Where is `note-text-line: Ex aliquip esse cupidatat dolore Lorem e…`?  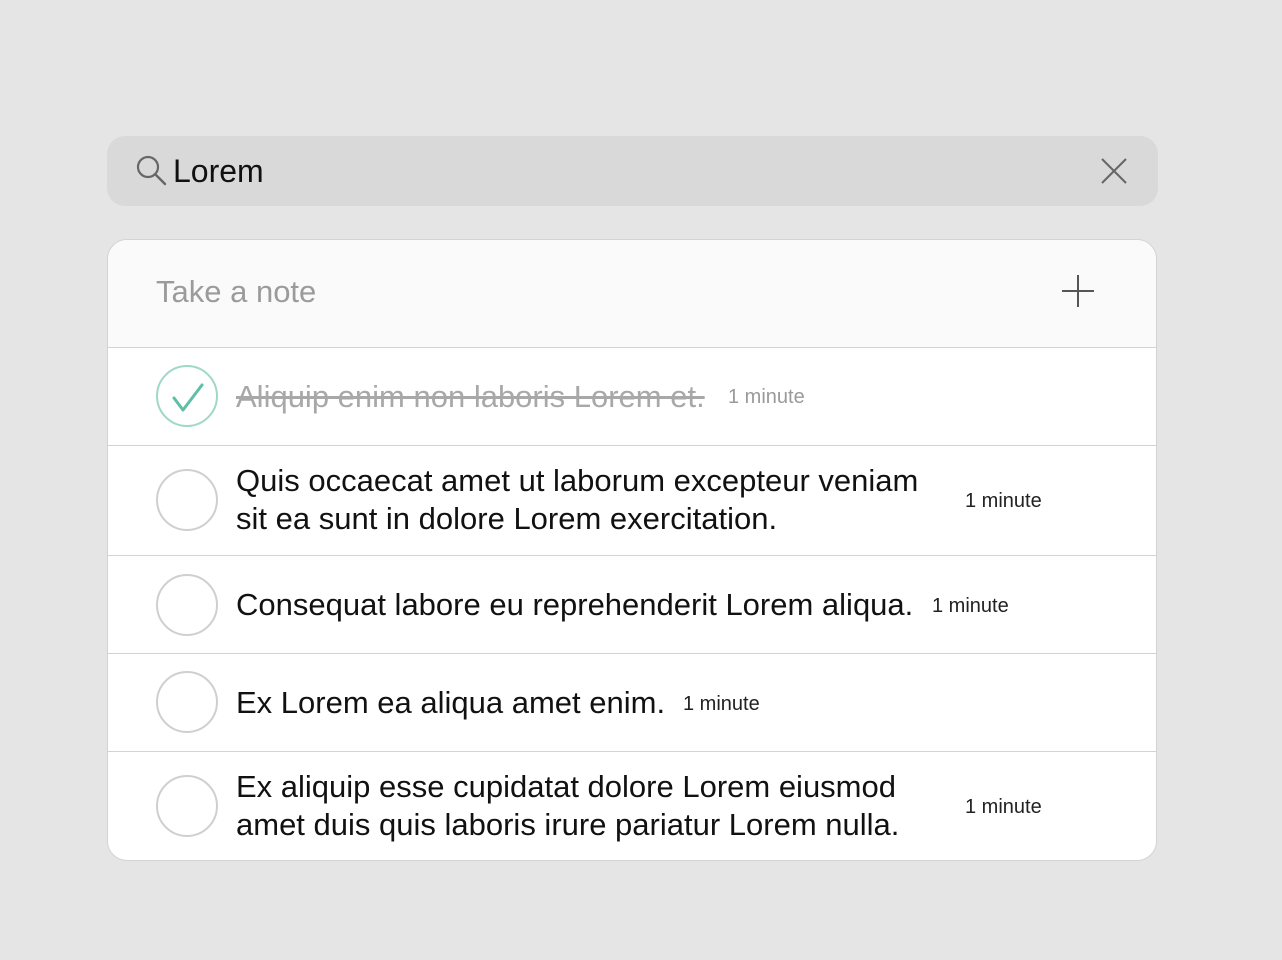
note-text-line: Ex aliquip esse cupidatat dolore Lorem e… is located at coordinates (566, 786).